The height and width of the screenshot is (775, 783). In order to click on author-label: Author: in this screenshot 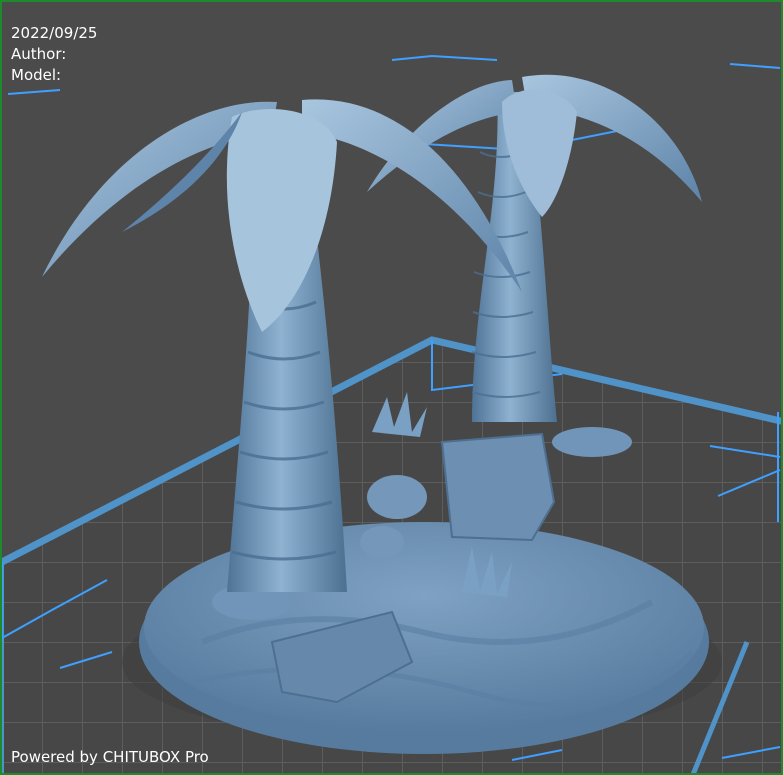, I will do `click(39, 54)`.